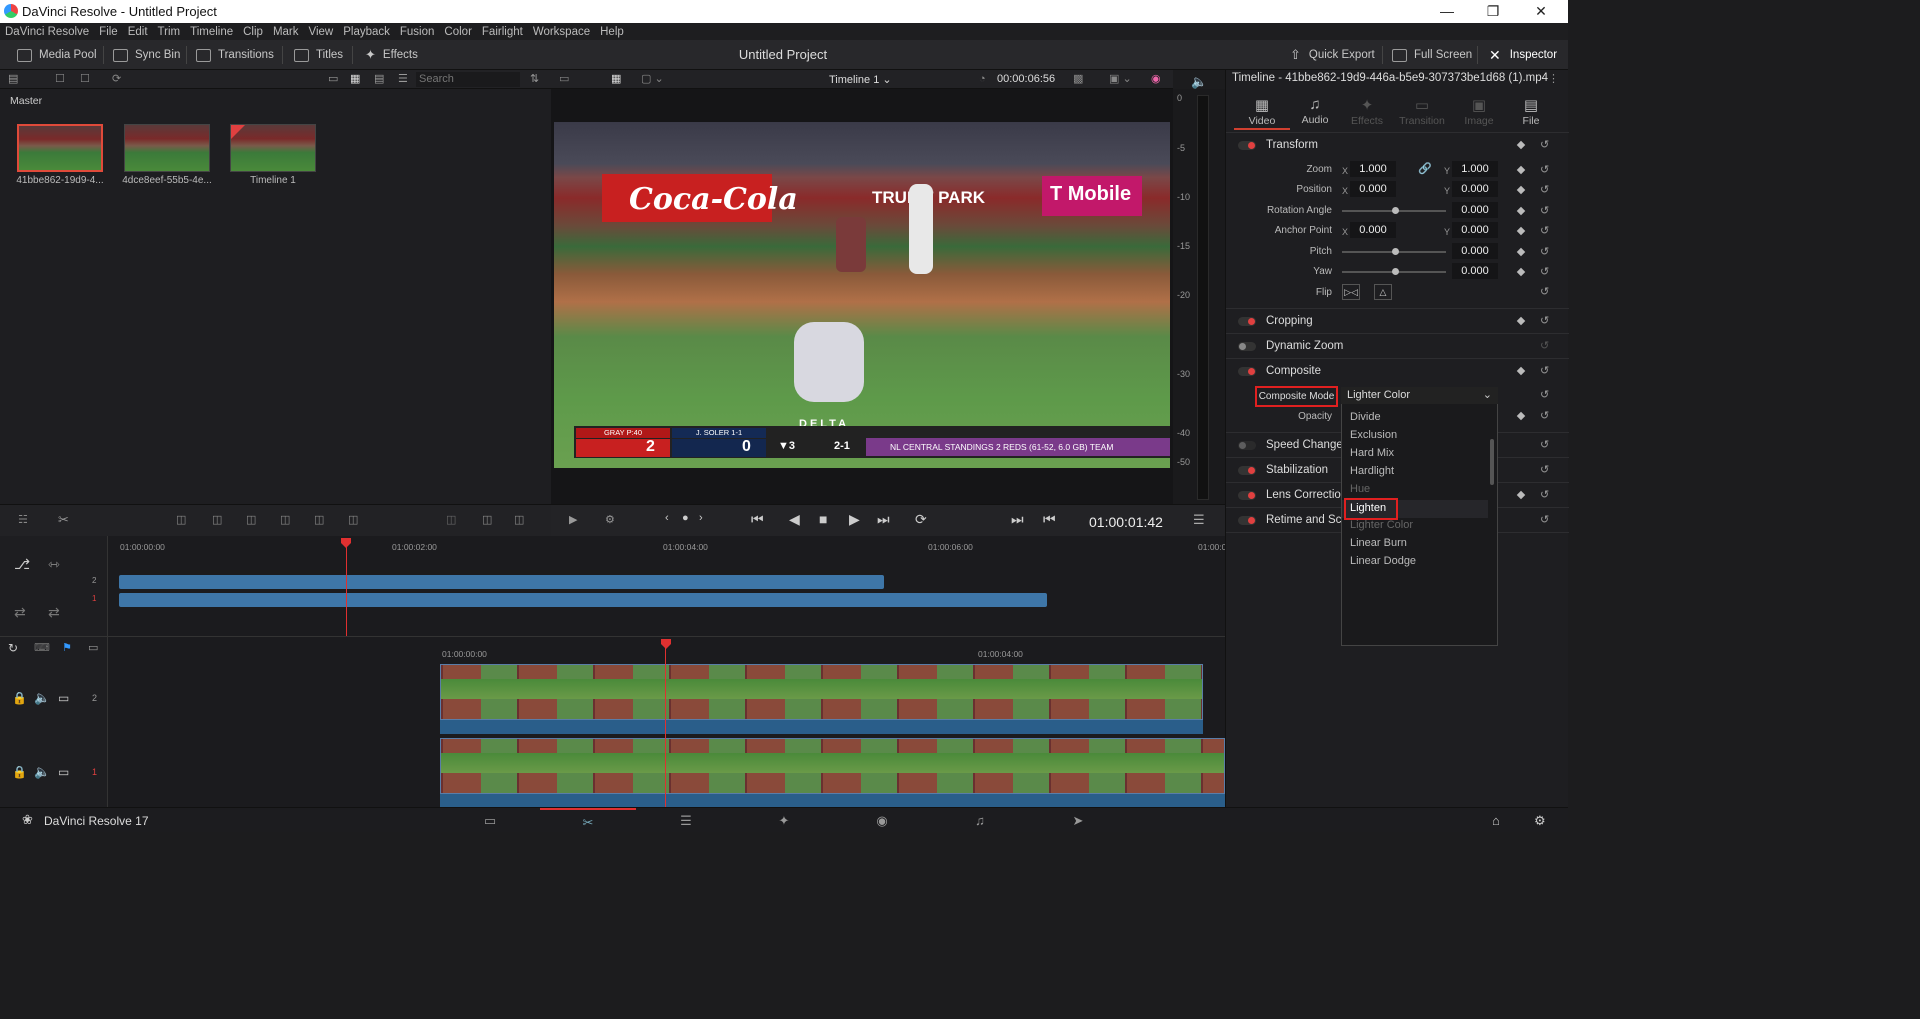 This screenshot has height=1019, width=1920. I want to click on position-reset-icon: ↺, so click(1544, 189).